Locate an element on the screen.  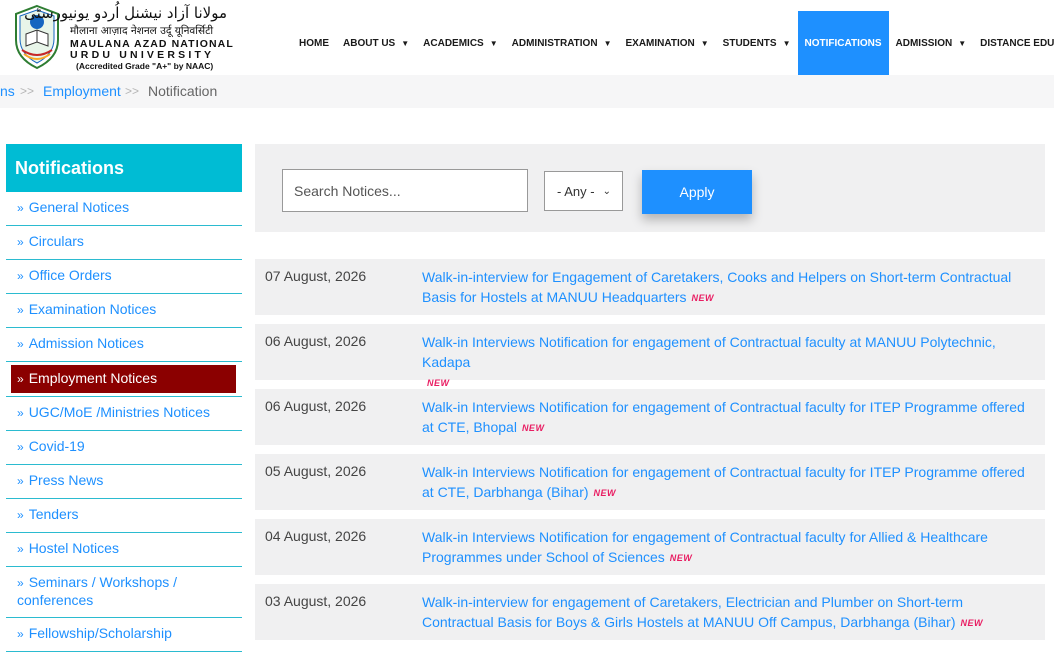
sidebar-item-examination-notices: » Examination Notices is located at coordinates (124, 311).